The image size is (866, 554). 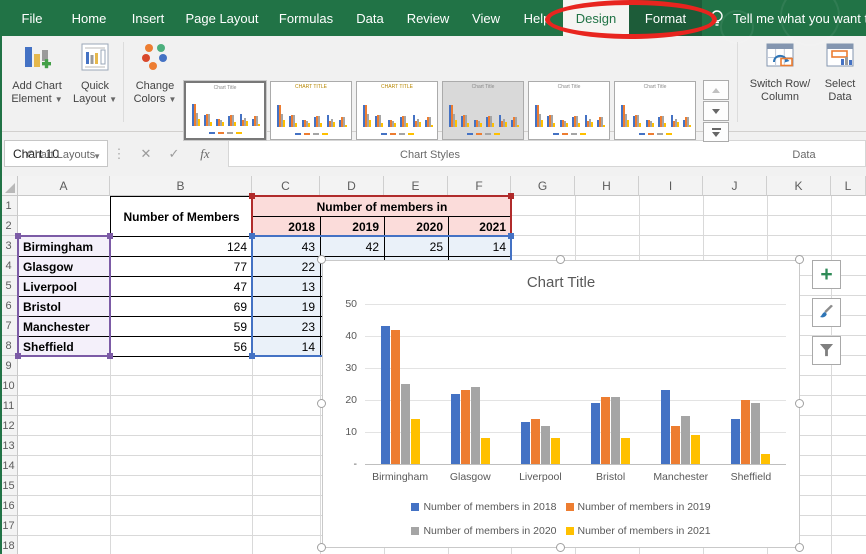 I want to click on quick-layout-button: Quick Layout ▼, so click(x=95, y=73).